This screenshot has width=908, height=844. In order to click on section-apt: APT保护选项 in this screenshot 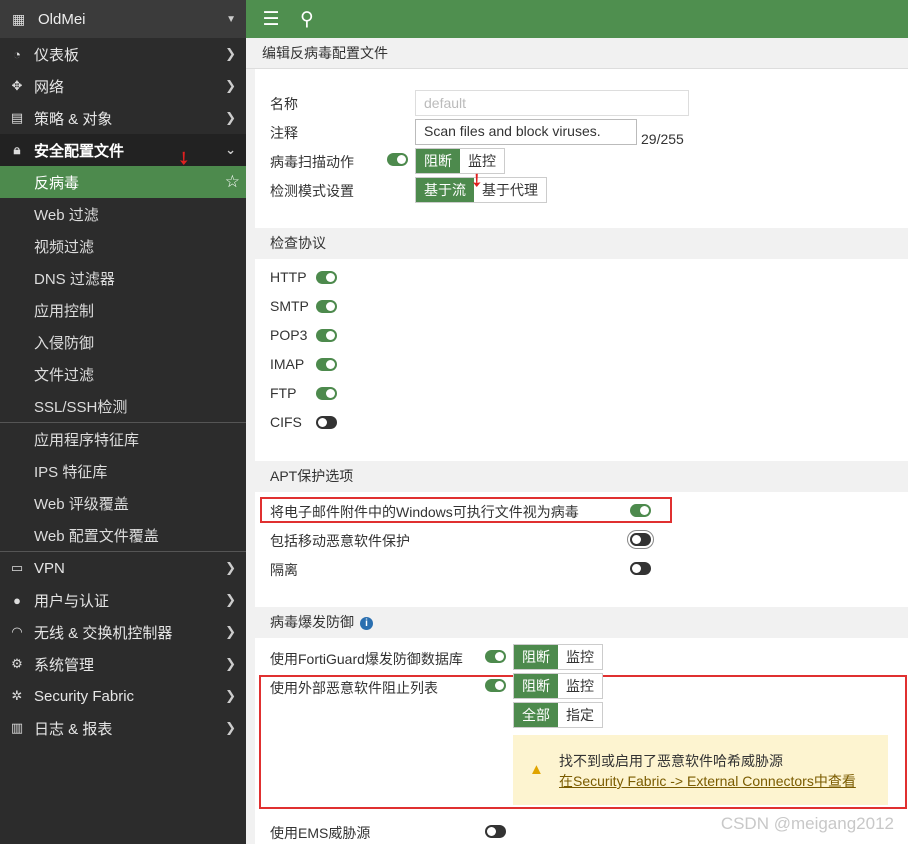, I will do `click(581, 476)`.